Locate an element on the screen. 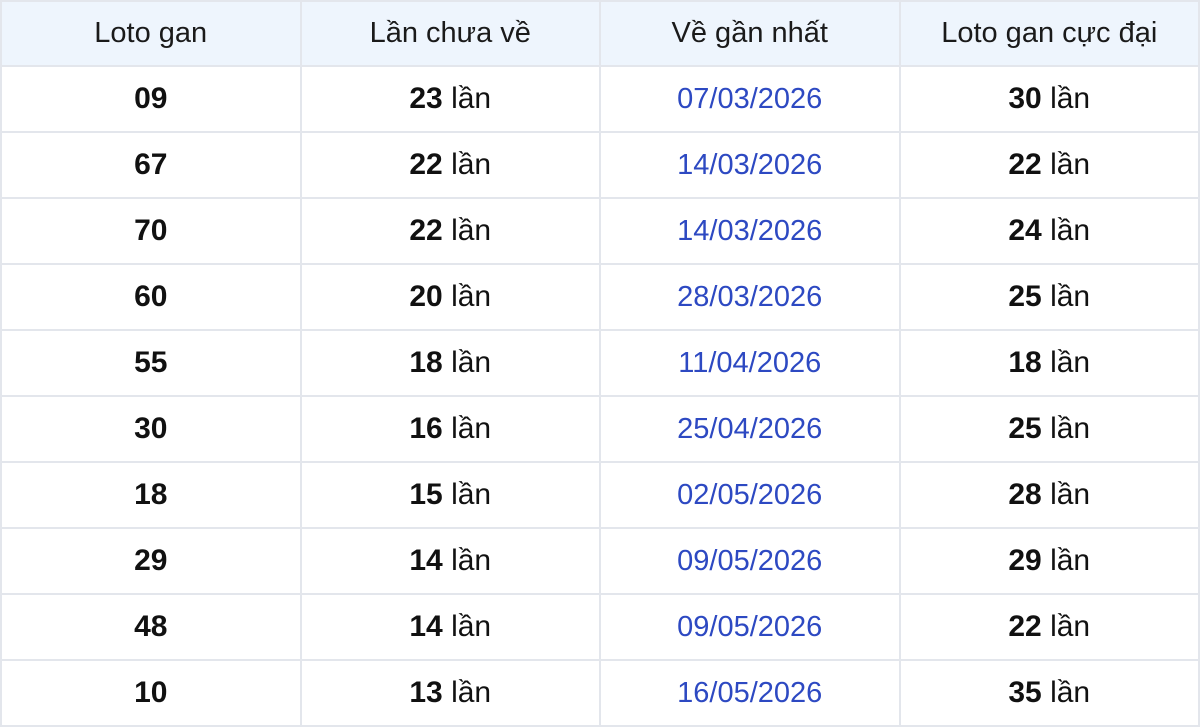 This screenshot has width=1200, height=727. cell-missed-count: 20 lần is located at coordinates (450, 297).